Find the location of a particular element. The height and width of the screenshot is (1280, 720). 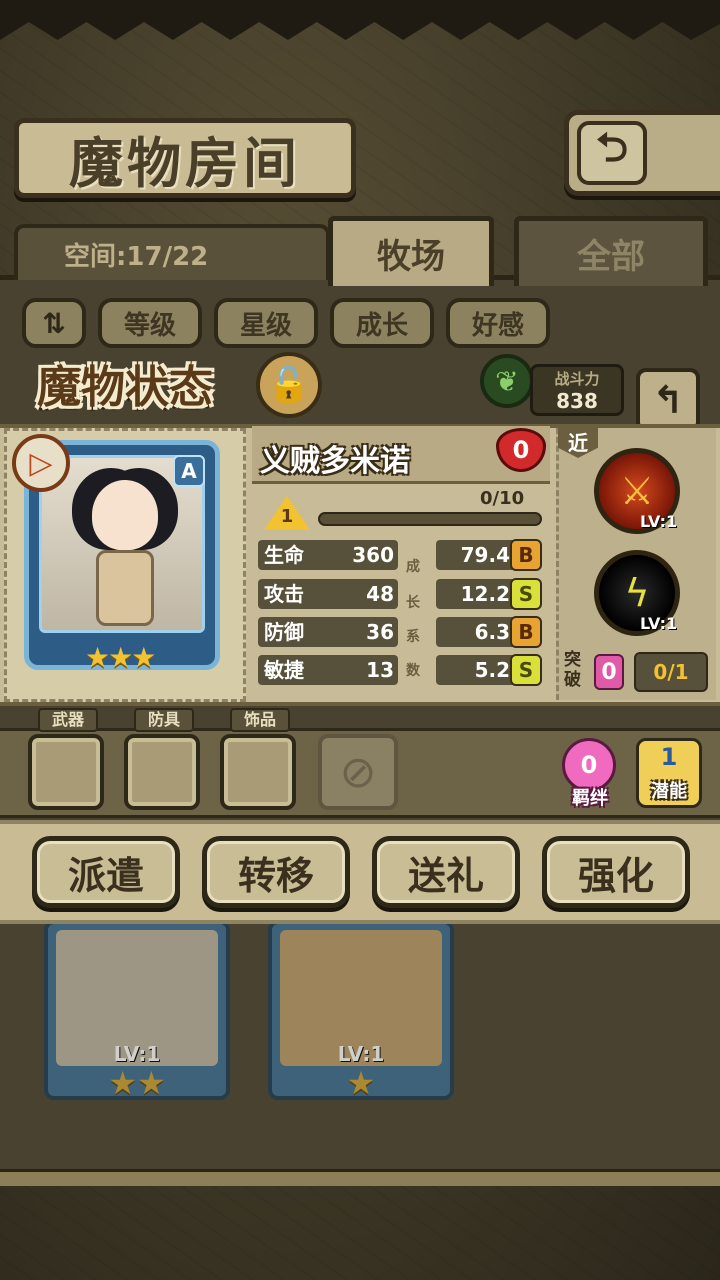

growth-caption-char: 系 is located at coordinates (413, 637).